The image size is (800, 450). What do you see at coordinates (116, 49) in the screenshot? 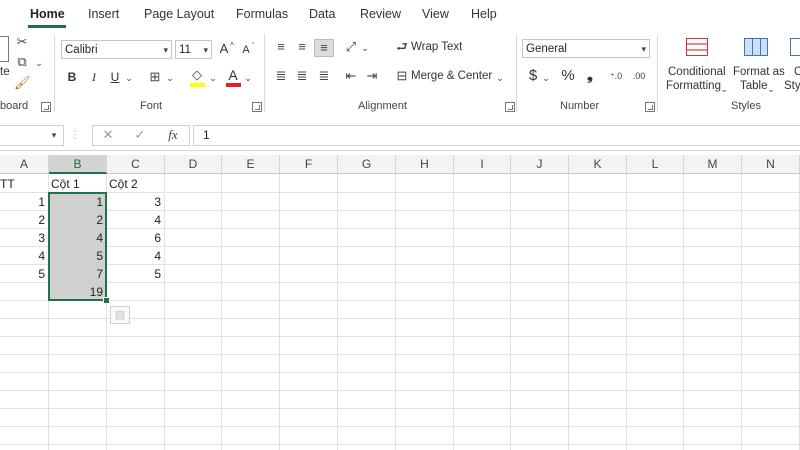
I see `font-name-combo: Calibri ▾` at bounding box center [116, 49].